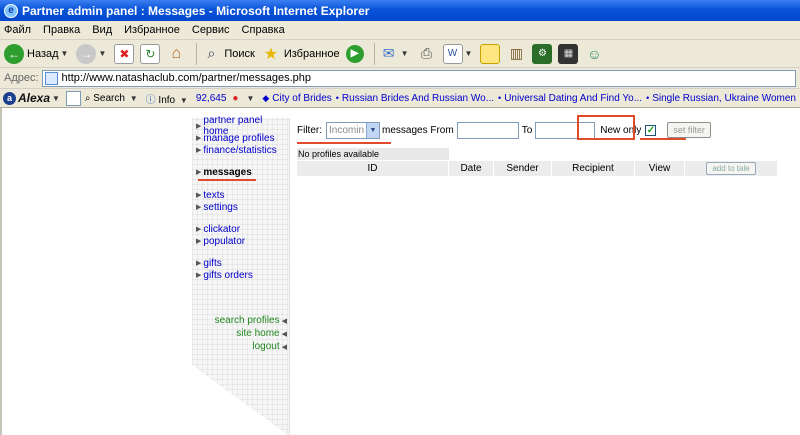 This screenshot has width=800, height=435. I want to click on back-button: ← Назад ▼, so click(37, 54).